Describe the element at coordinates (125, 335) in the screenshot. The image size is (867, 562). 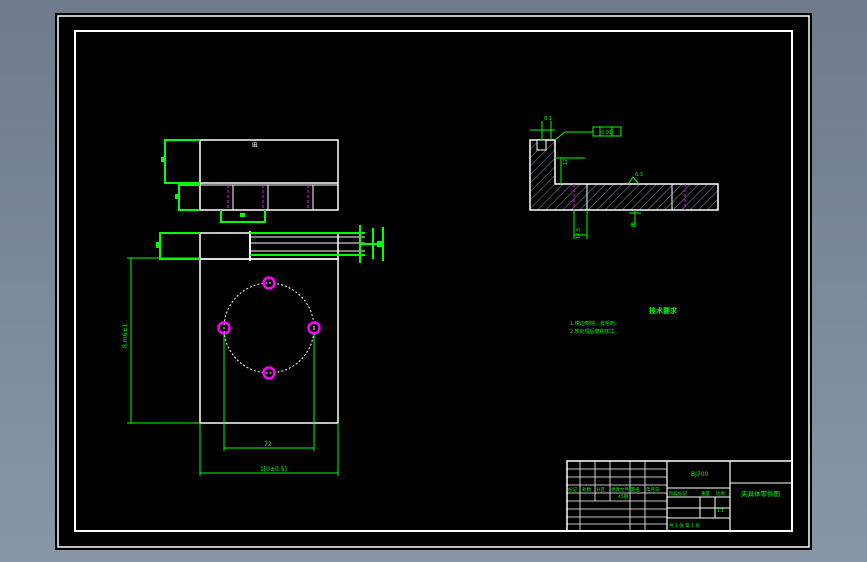
I see `dim-height-label: R.m6±1` at that location.